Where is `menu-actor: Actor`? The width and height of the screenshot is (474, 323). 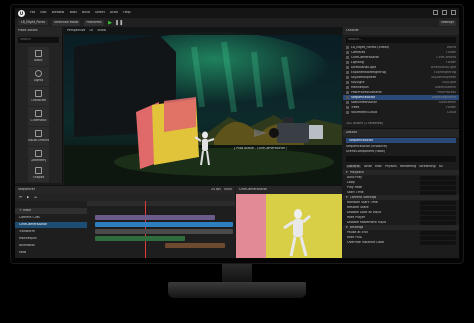
menu-actor: Actor is located at coordinates (114, 12).